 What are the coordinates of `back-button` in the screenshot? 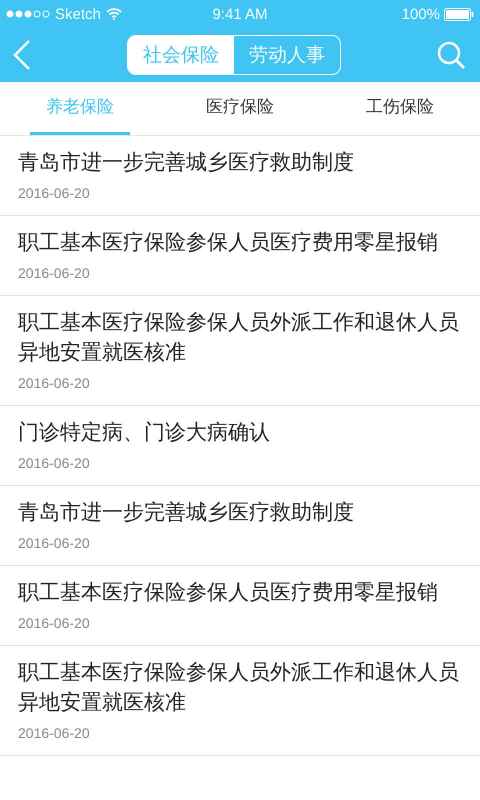 It's located at (22, 55).